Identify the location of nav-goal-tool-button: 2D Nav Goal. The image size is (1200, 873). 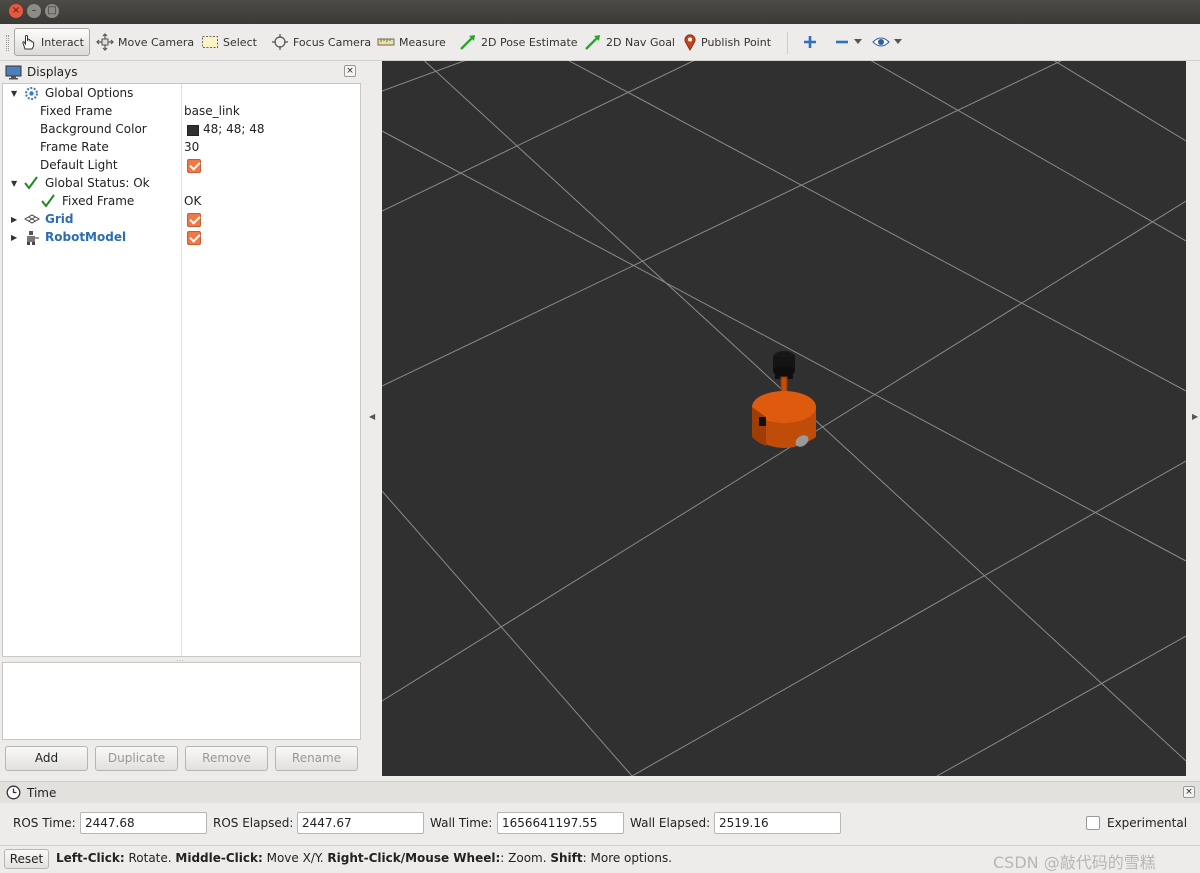
(629, 42).